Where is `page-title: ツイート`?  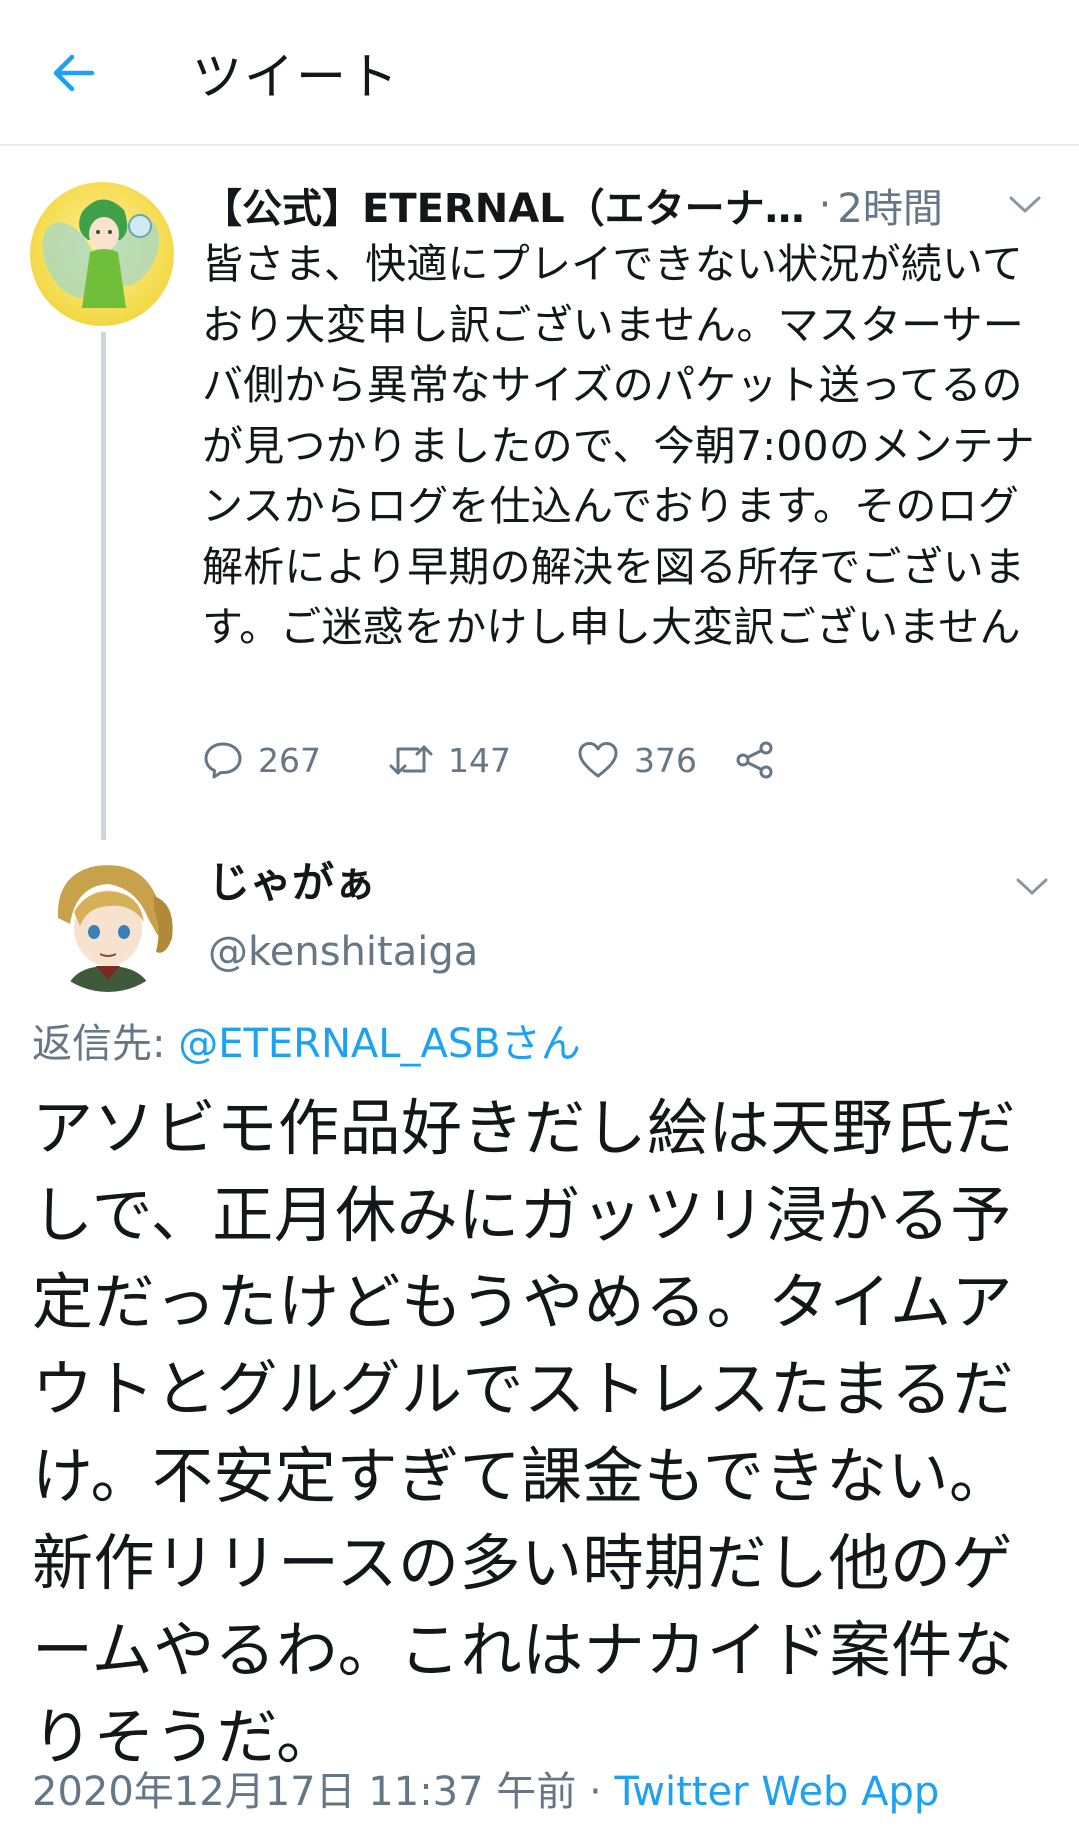
page-title: ツイート is located at coordinates (296, 77).